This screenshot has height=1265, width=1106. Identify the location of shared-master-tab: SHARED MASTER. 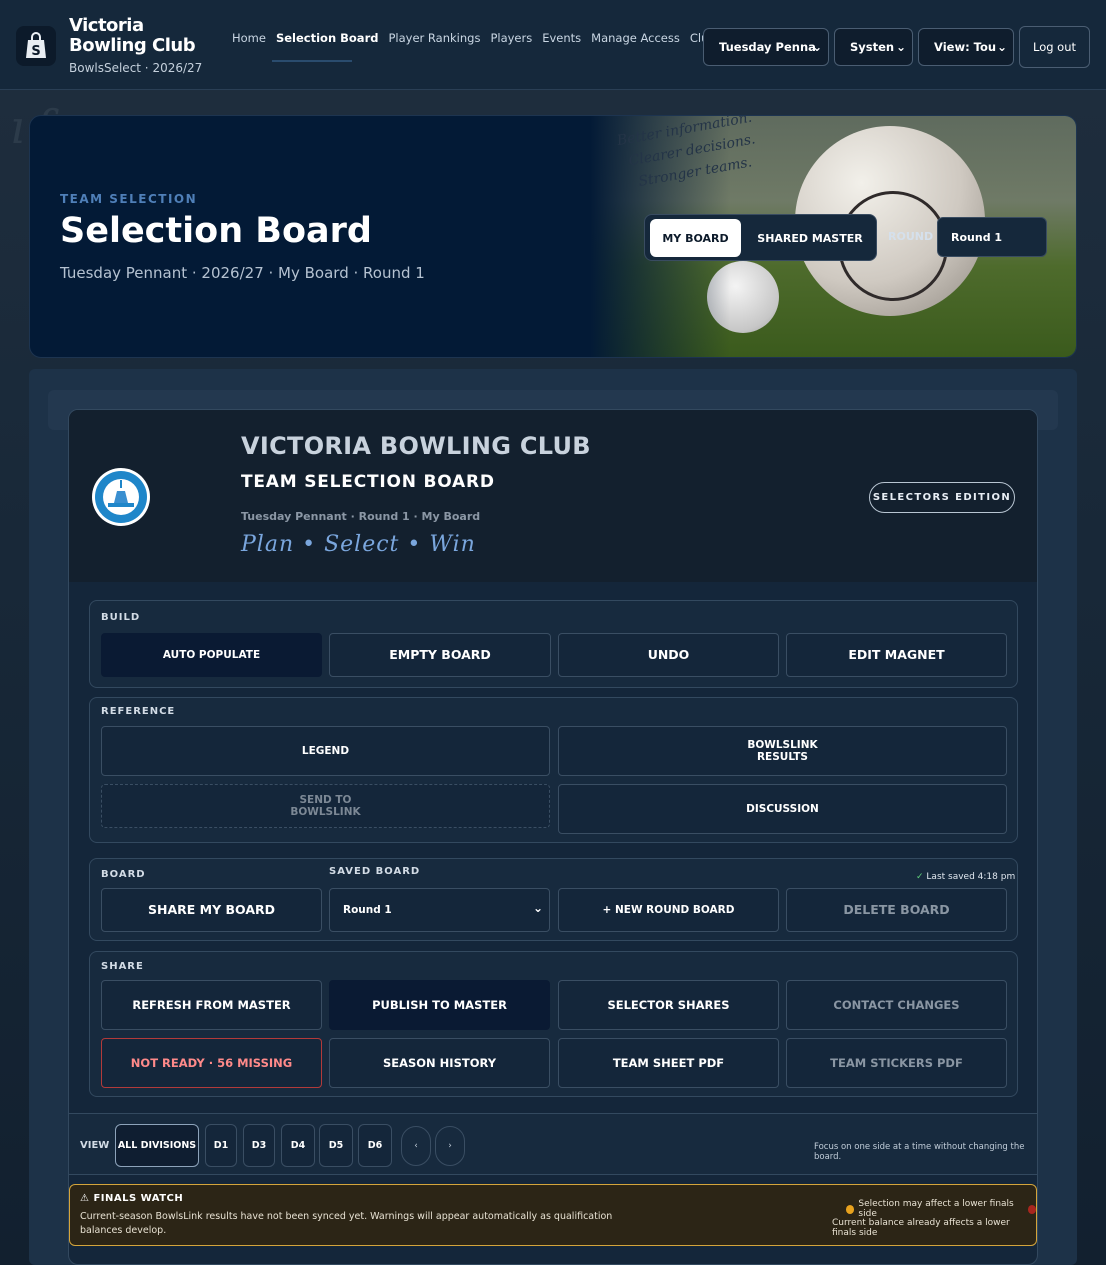
(810, 238).